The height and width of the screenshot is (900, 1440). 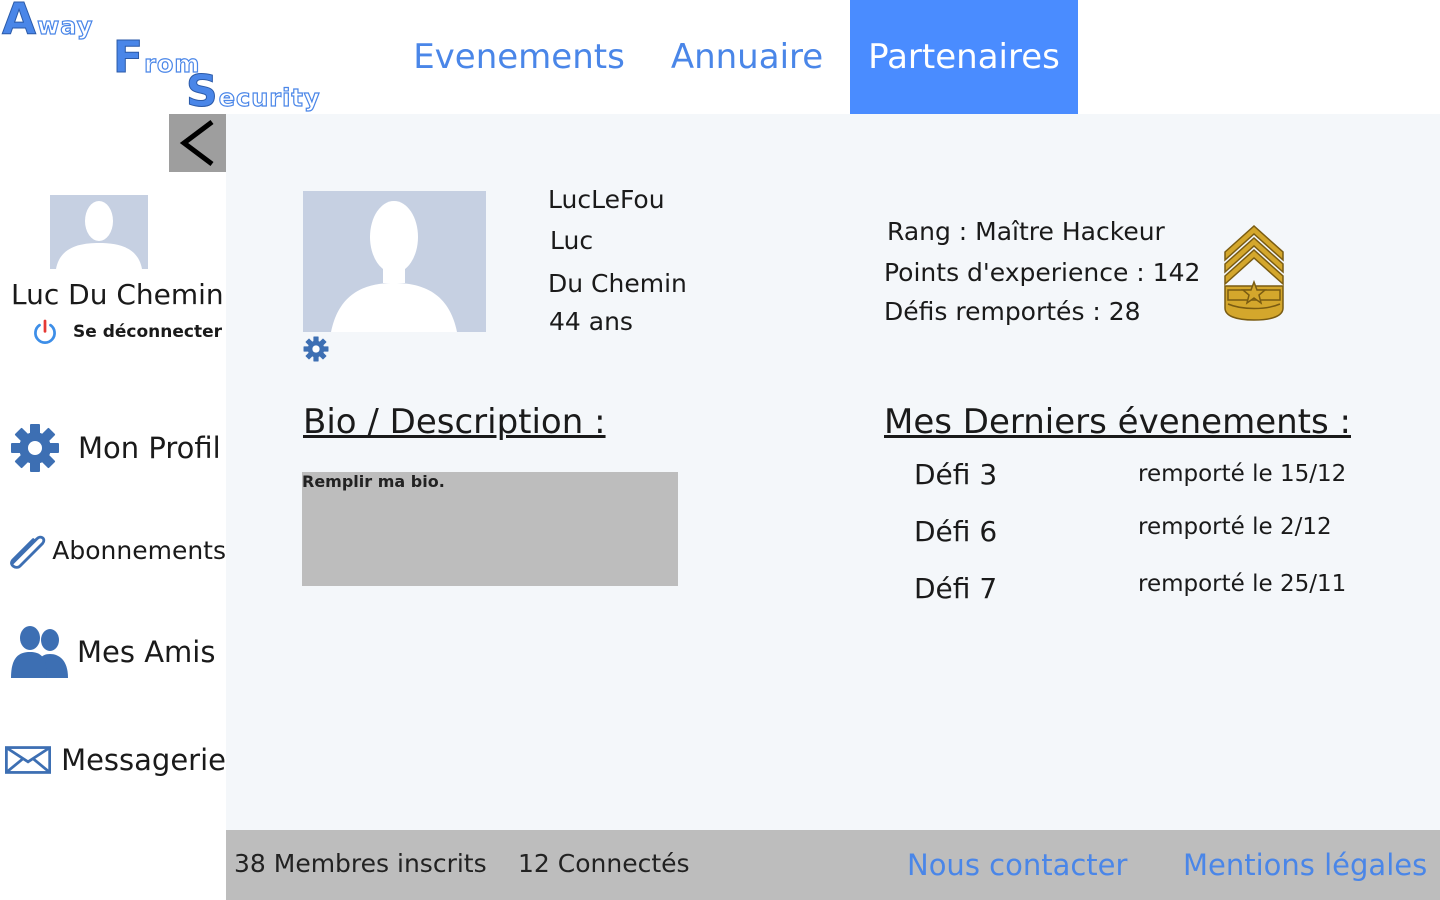 I want to click on profile-username: LucLeFou, so click(x=606, y=199).